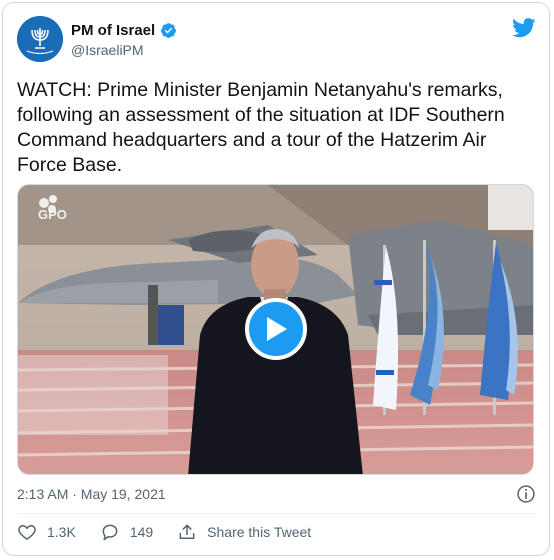  I want to click on author-name-row: PM of Israel, so click(124, 30).